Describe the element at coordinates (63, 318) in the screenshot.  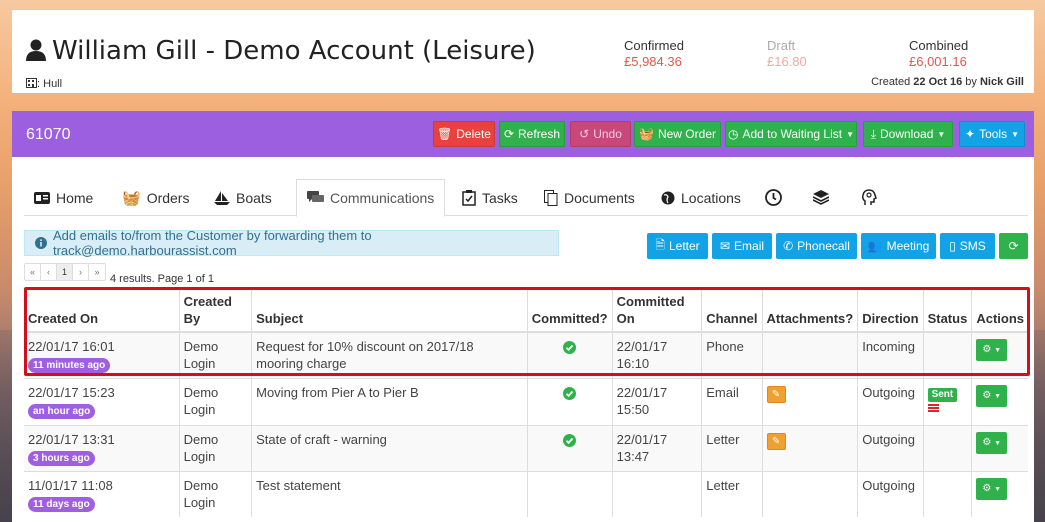
I see `header-label: Created On` at that location.